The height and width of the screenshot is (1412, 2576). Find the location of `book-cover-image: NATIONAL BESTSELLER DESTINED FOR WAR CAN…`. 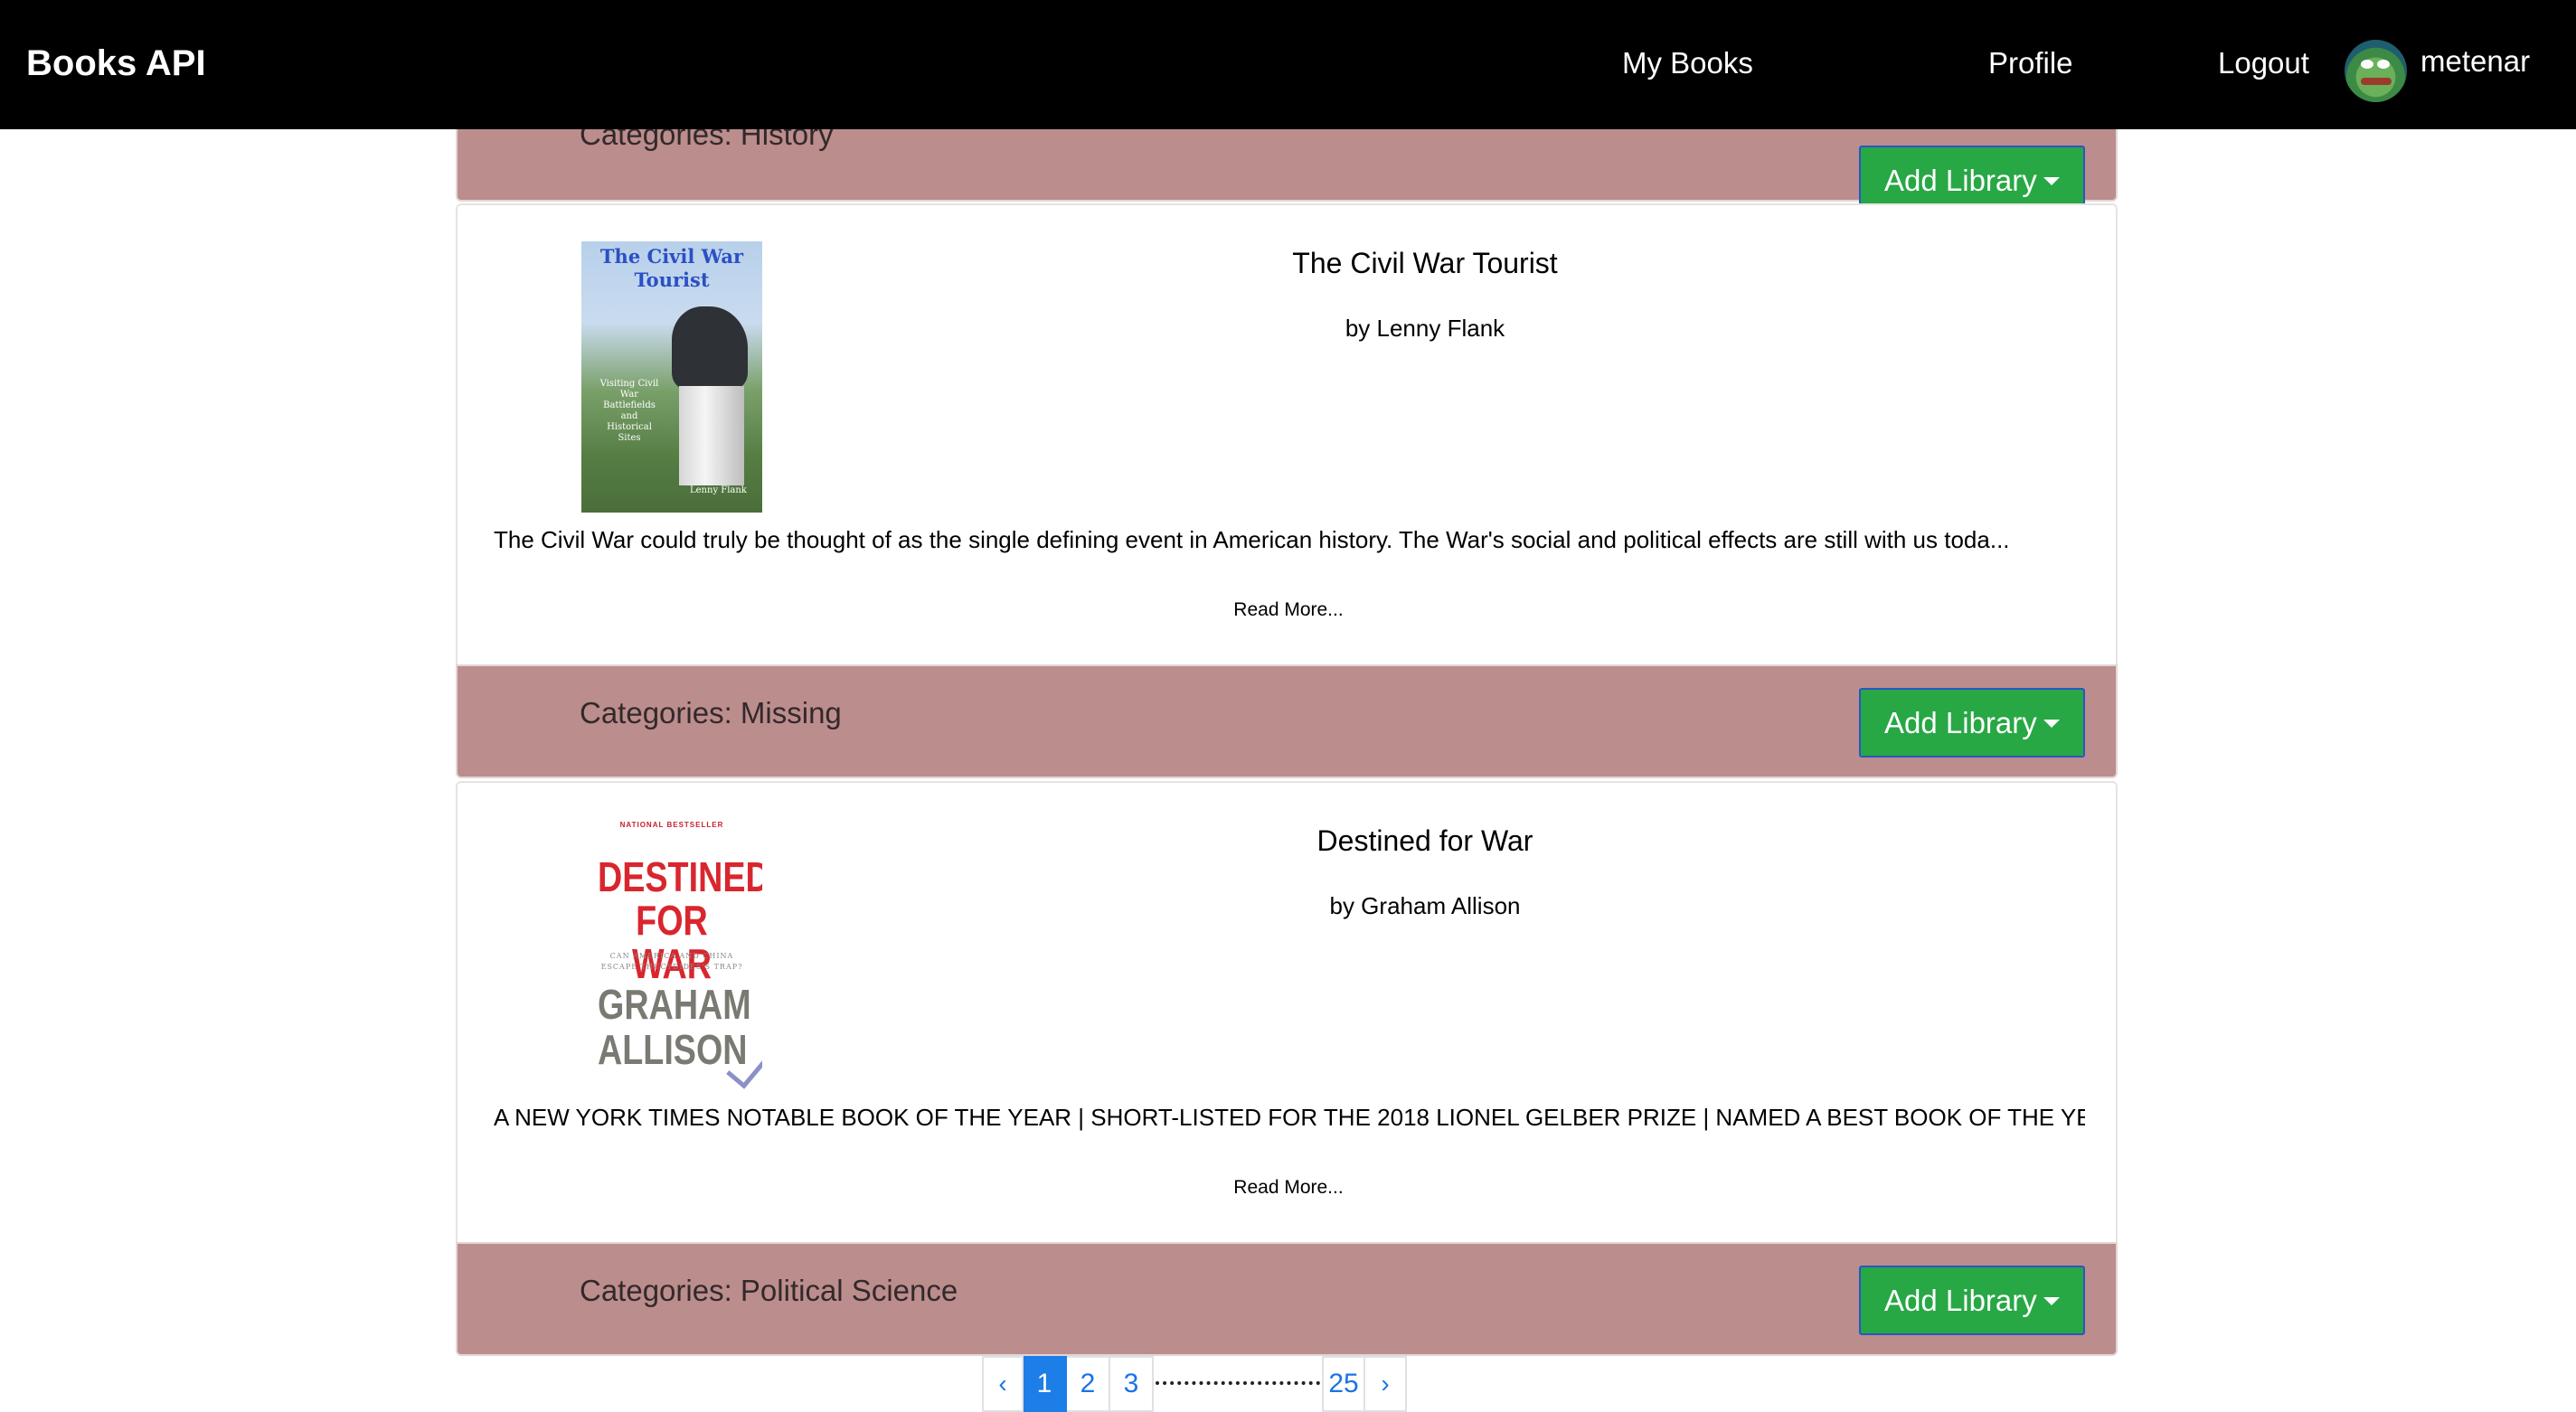

book-cover-image: NATIONAL BESTSELLER DESTINED FOR WAR CAN… is located at coordinates (671, 954).